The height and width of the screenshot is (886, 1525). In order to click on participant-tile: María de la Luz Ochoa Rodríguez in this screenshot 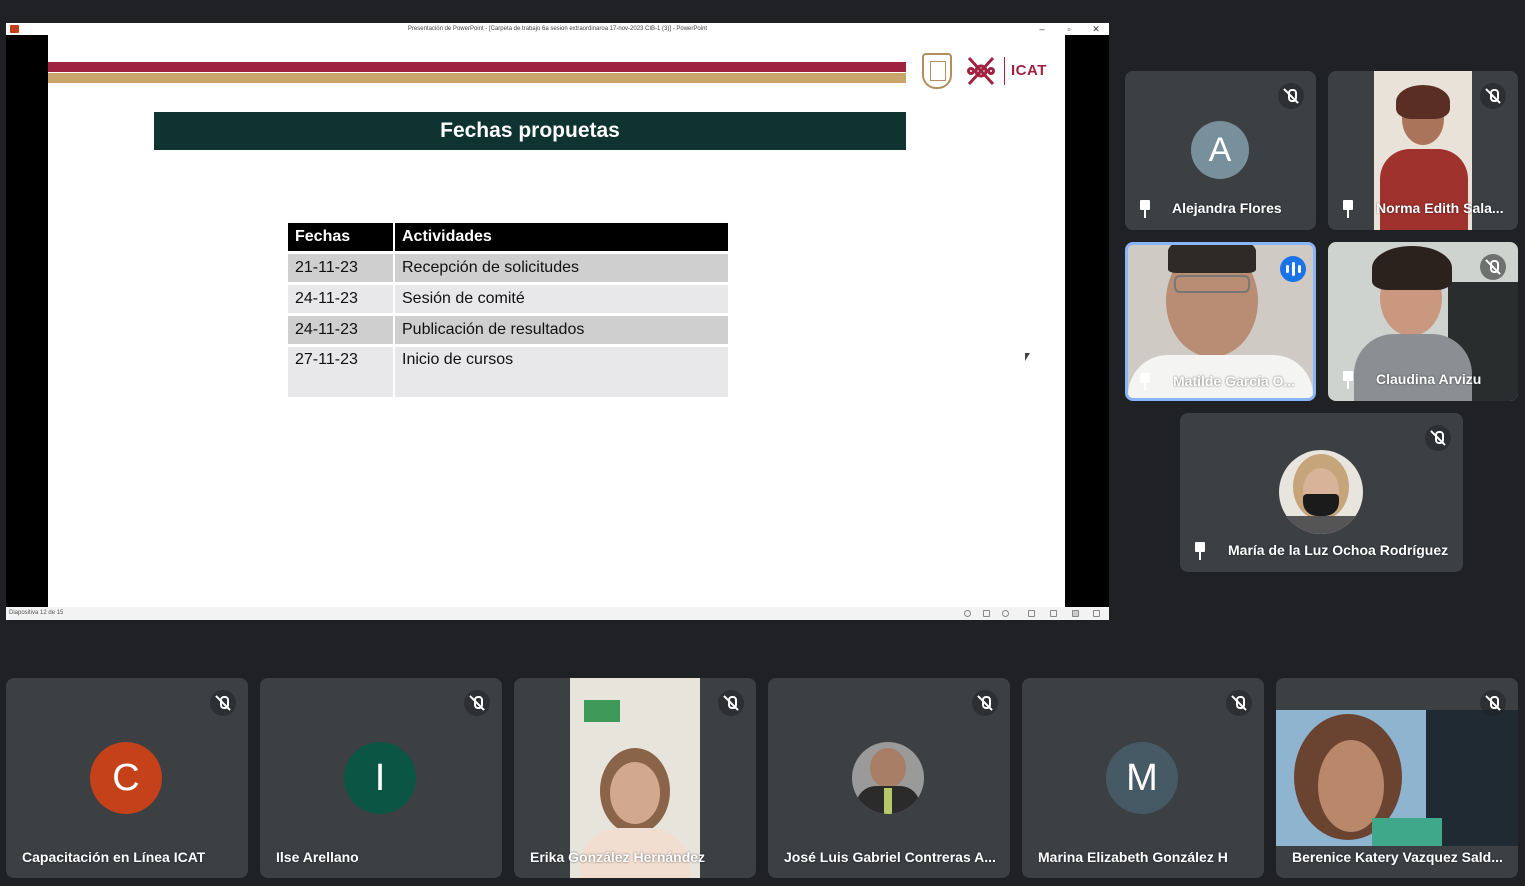, I will do `click(1321, 492)`.